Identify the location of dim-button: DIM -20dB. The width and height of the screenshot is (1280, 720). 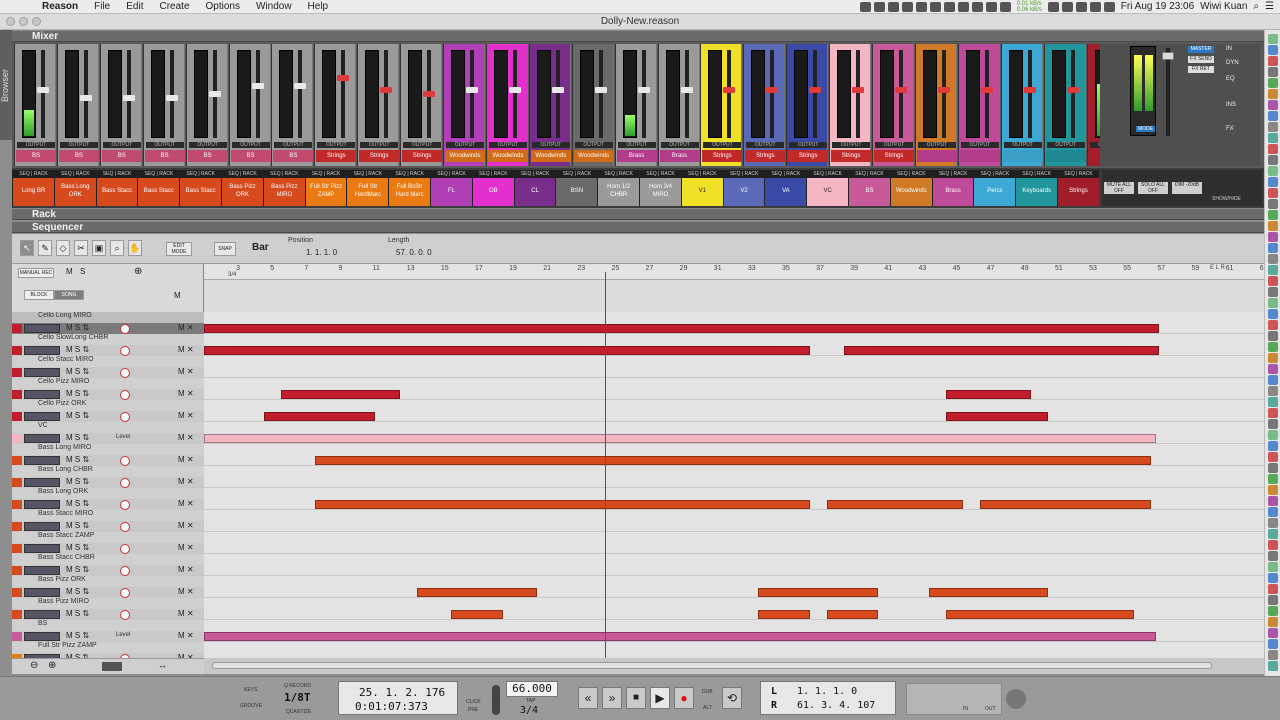
(1187, 188).